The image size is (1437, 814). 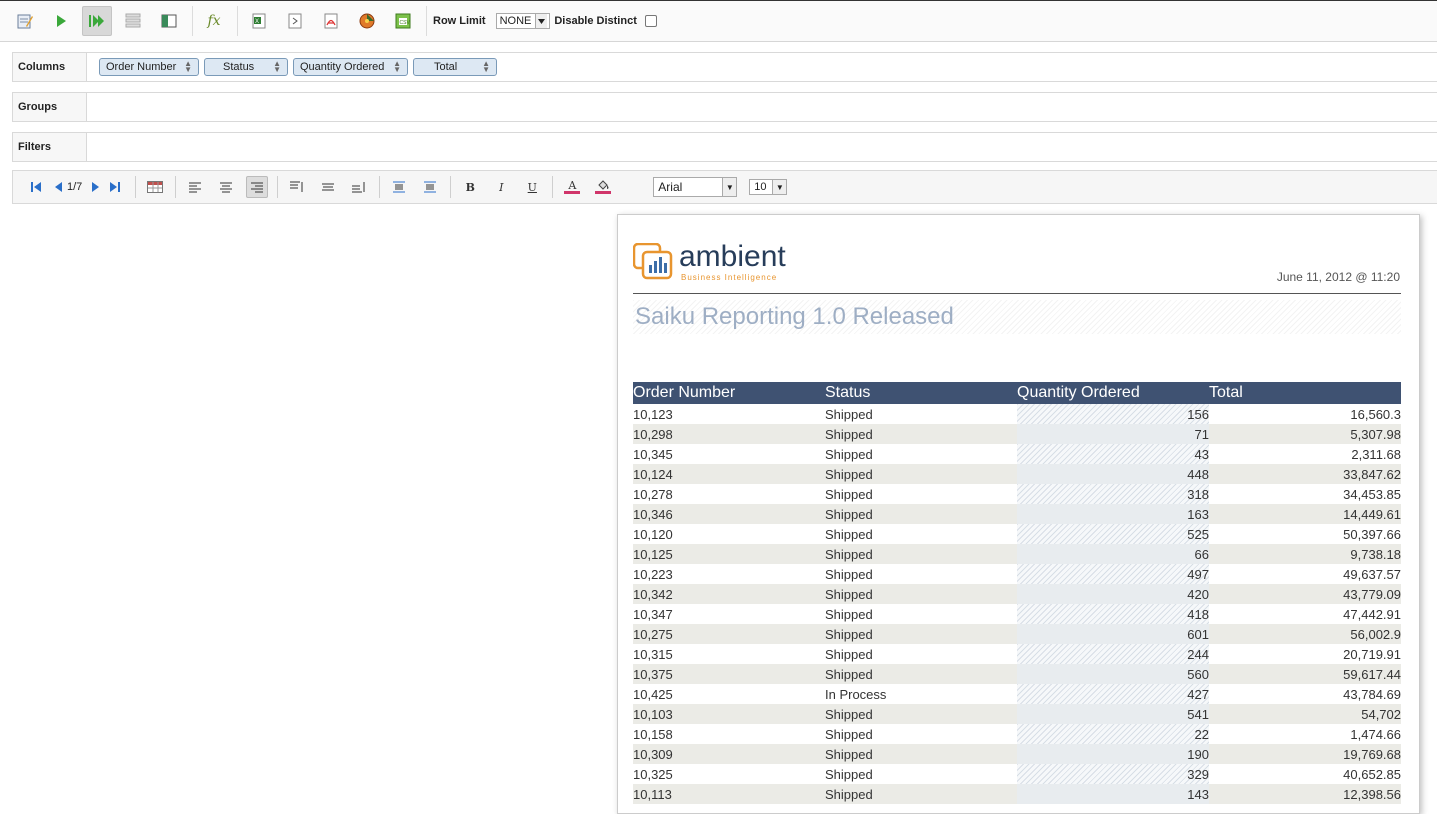 I want to click on export-pdf-button, so click(x=331, y=21).